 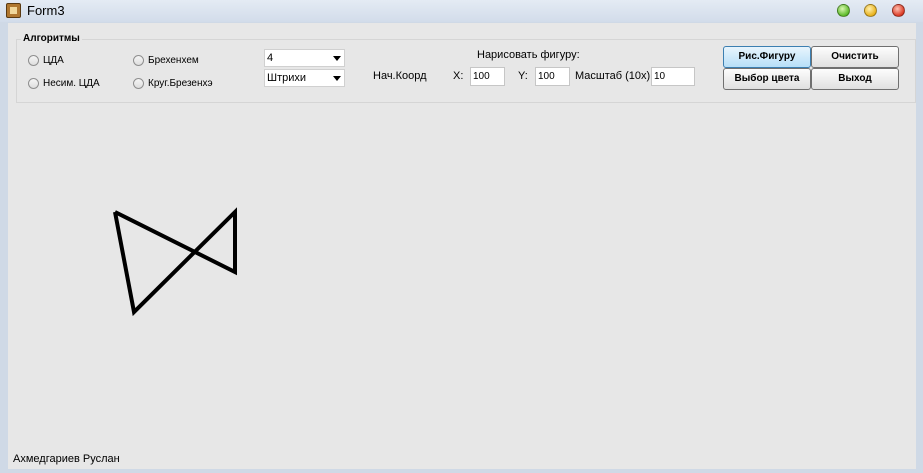 What do you see at coordinates (13, 10) in the screenshot?
I see `app-icon` at bounding box center [13, 10].